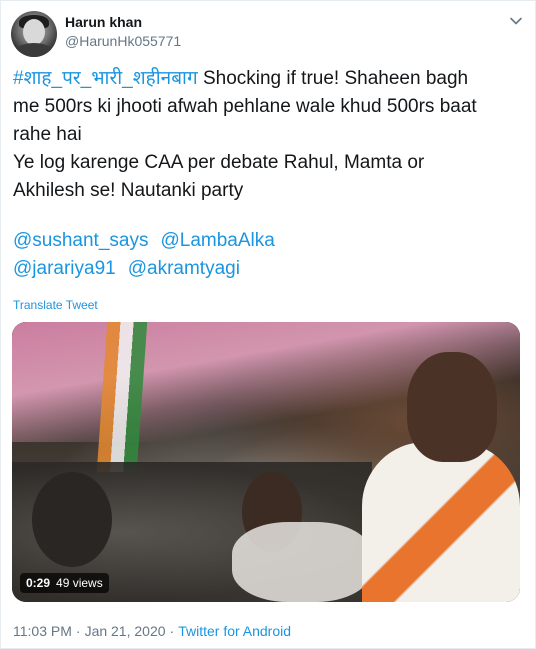 The width and height of the screenshot is (536, 649). What do you see at coordinates (333, 78) in the screenshot?
I see `tweet-line-1-text: Shocking if true! Shaheen bagh` at bounding box center [333, 78].